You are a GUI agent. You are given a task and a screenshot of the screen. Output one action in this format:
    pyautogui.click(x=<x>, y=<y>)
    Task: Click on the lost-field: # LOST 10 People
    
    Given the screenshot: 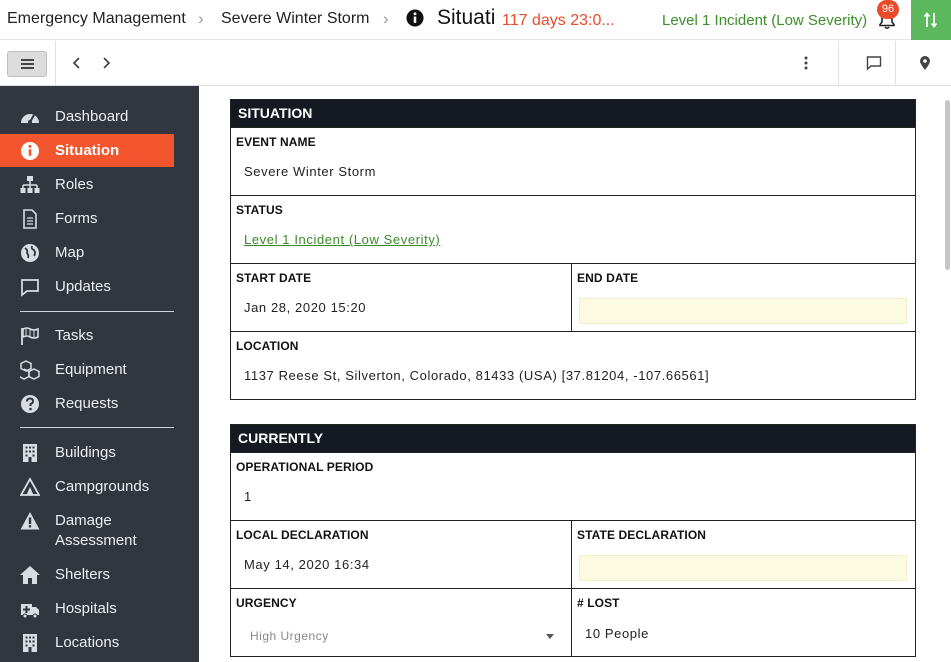 What is the action you would take?
    pyautogui.click(x=743, y=622)
    